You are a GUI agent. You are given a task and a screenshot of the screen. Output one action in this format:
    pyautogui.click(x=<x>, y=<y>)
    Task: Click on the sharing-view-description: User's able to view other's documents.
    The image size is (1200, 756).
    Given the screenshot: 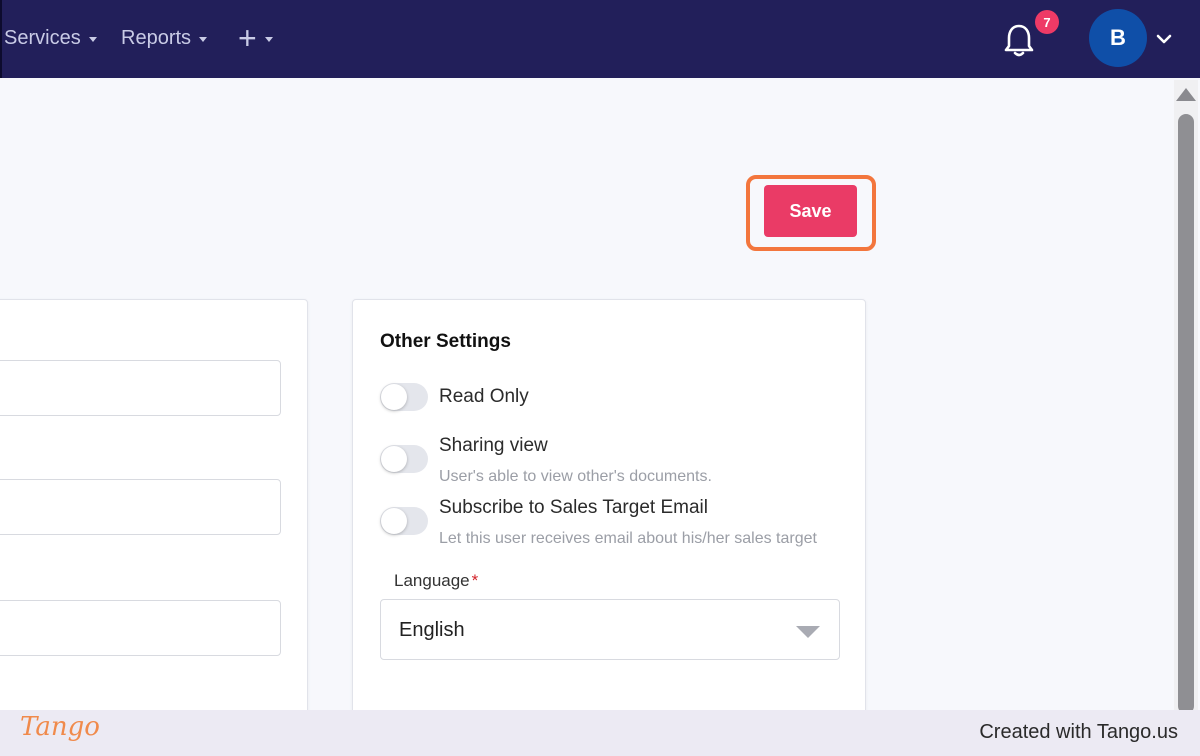 What is the action you would take?
    pyautogui.click(x=575, y=476)
    